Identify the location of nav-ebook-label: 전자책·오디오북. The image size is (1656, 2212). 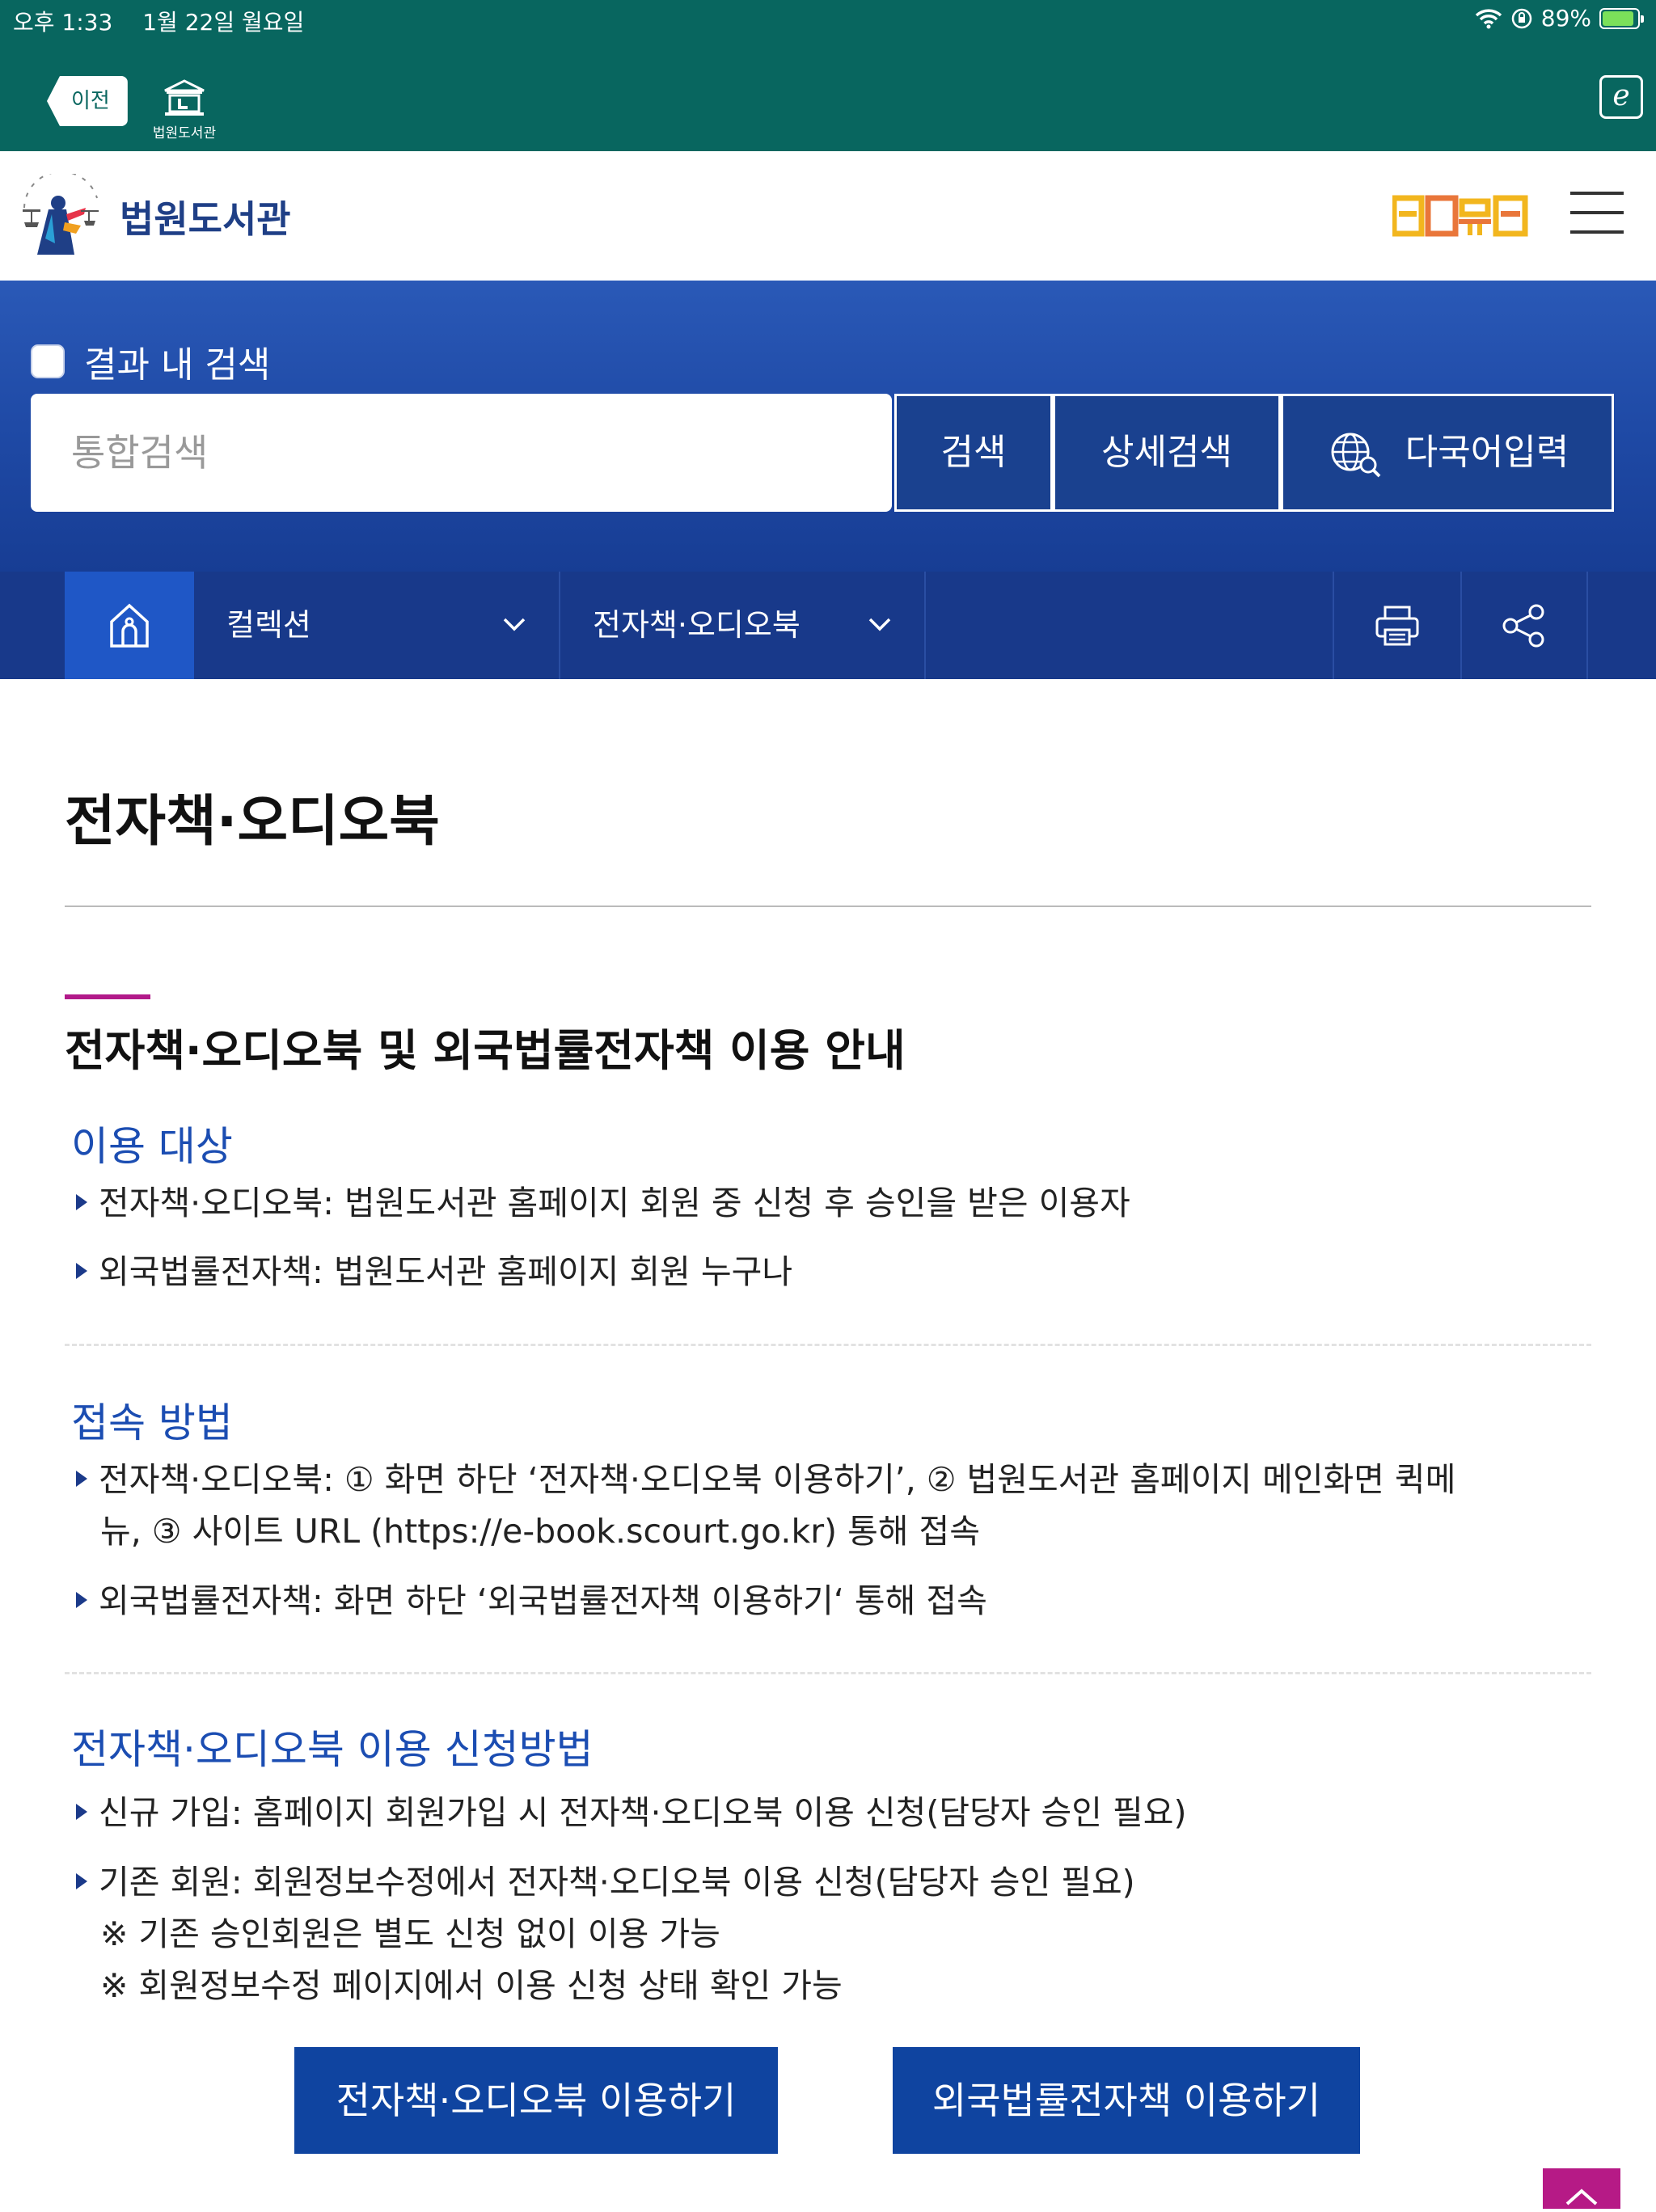
(697, 625).